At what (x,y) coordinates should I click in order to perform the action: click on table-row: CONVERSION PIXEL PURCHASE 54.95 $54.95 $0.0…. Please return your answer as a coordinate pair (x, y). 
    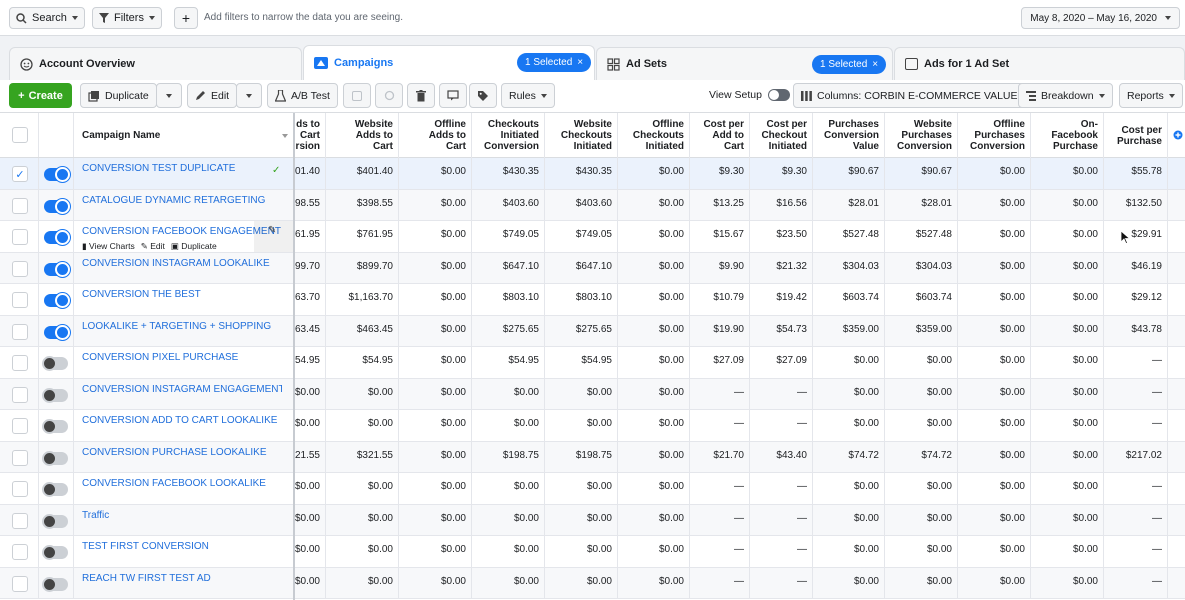
    Looking at the image, I should click on (592, 363).